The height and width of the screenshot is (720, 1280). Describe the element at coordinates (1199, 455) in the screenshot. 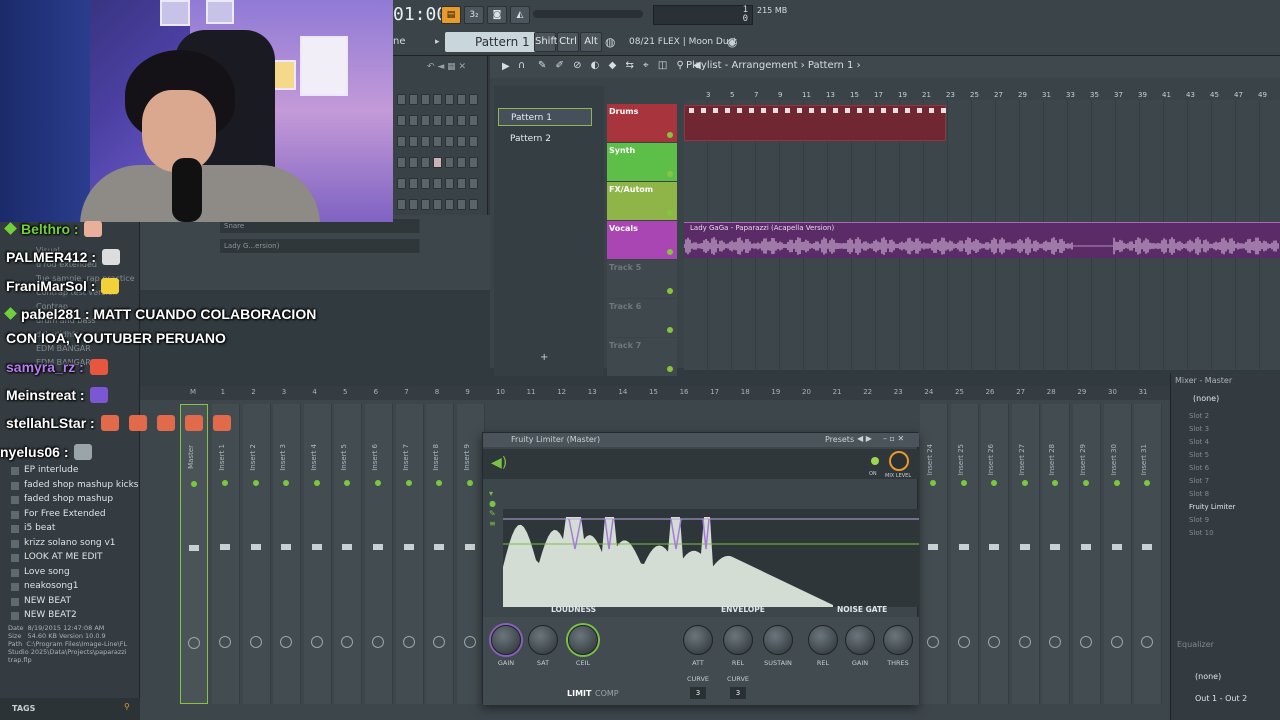

I see `effect-slot: Slot 5` at that location.